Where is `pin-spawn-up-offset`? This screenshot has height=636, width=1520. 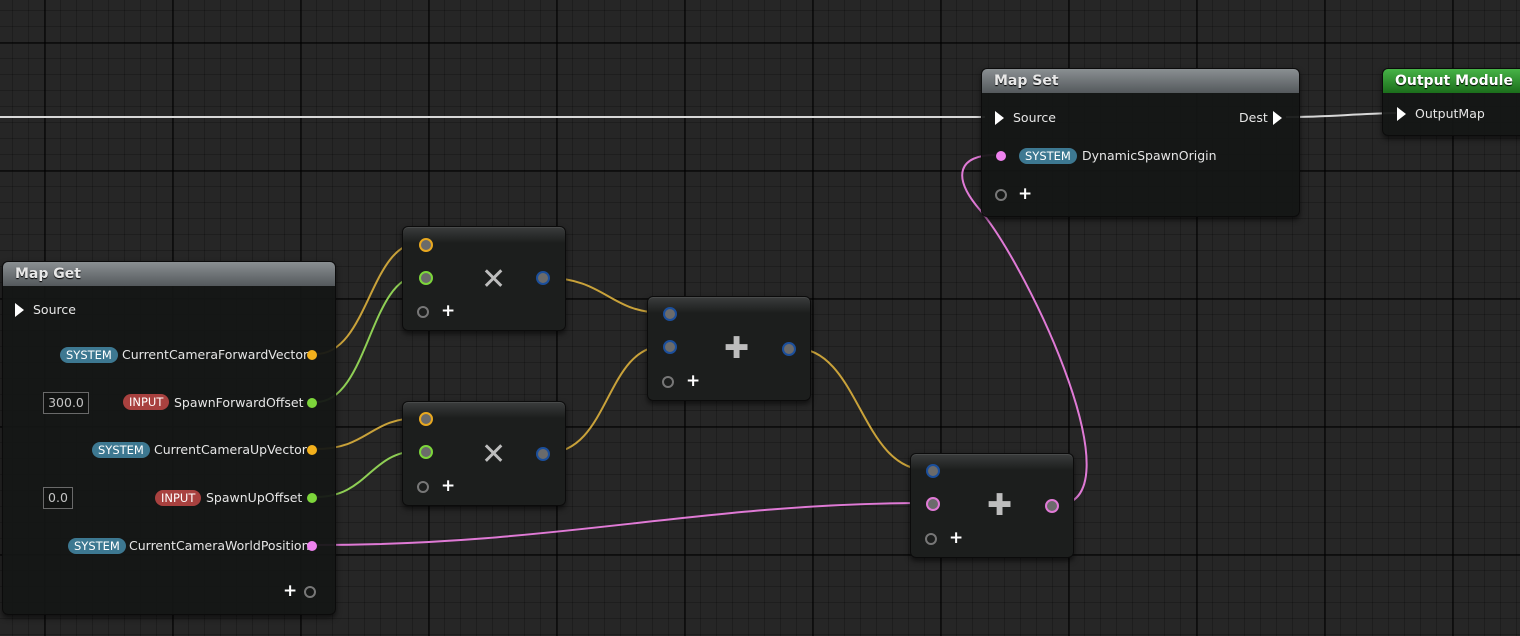
pin-spawn-up-offset is located at coordinates (312, 498).